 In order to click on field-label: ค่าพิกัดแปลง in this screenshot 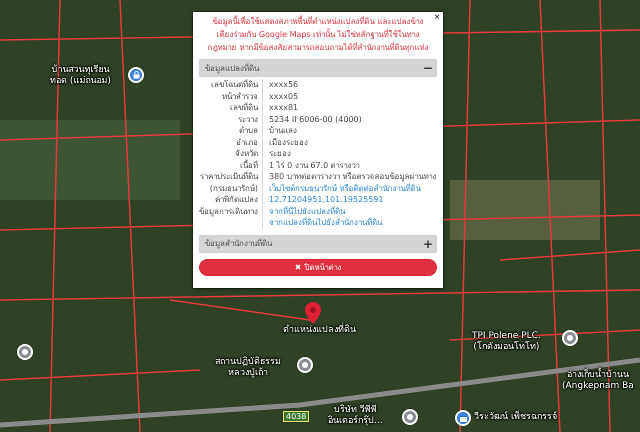, I will do `click(231, 200)`.